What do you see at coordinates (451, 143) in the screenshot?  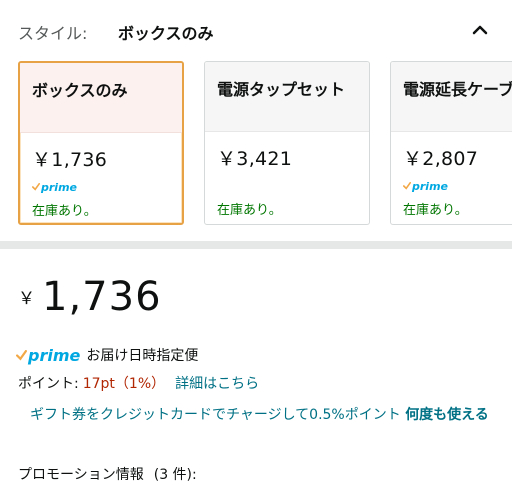 I see `style-option-extension-cable: 電源延長ケーブル ￥2,807 prime 在庫あり。` at bounding box center [451, 143].